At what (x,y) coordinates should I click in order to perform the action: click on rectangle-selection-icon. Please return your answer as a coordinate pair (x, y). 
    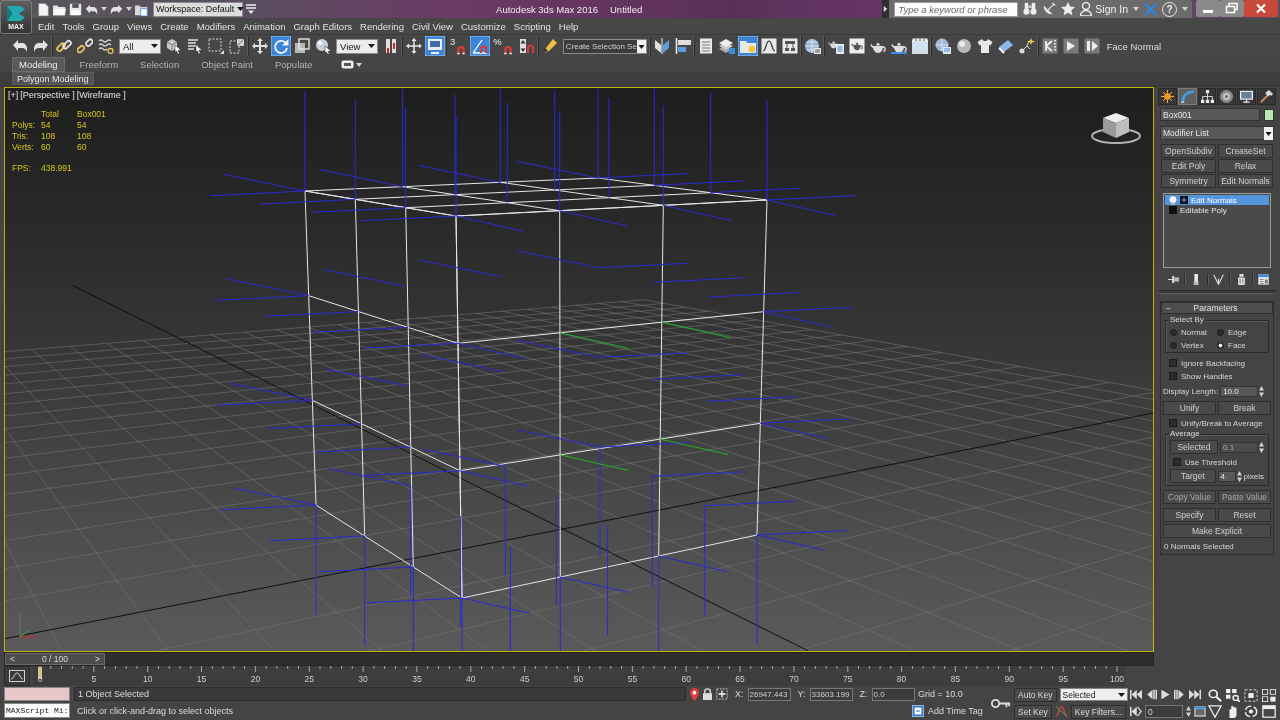
    Looking at the image, I should click on (216, 46).